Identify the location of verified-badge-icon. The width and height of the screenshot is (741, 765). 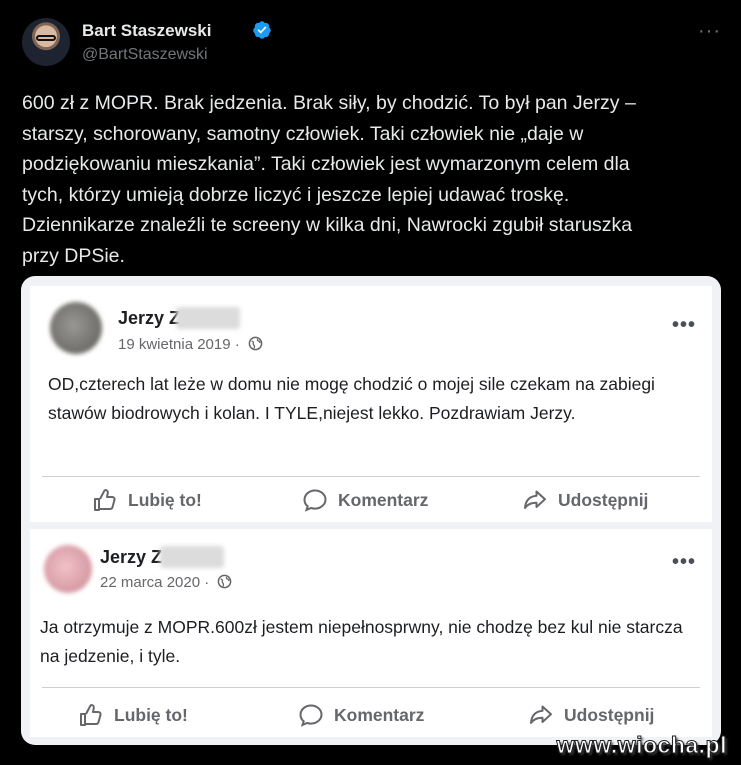
(262, 30).